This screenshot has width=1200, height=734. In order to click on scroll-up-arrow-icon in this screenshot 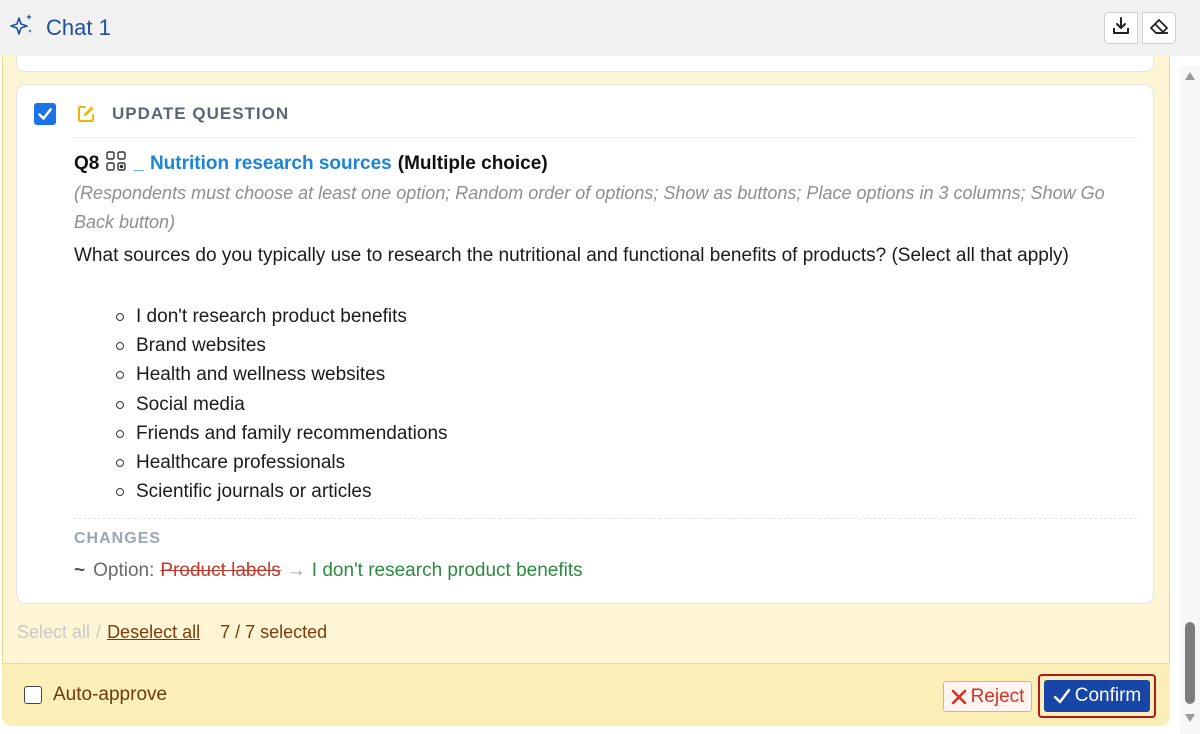, I will do `click(1190, 76)`.